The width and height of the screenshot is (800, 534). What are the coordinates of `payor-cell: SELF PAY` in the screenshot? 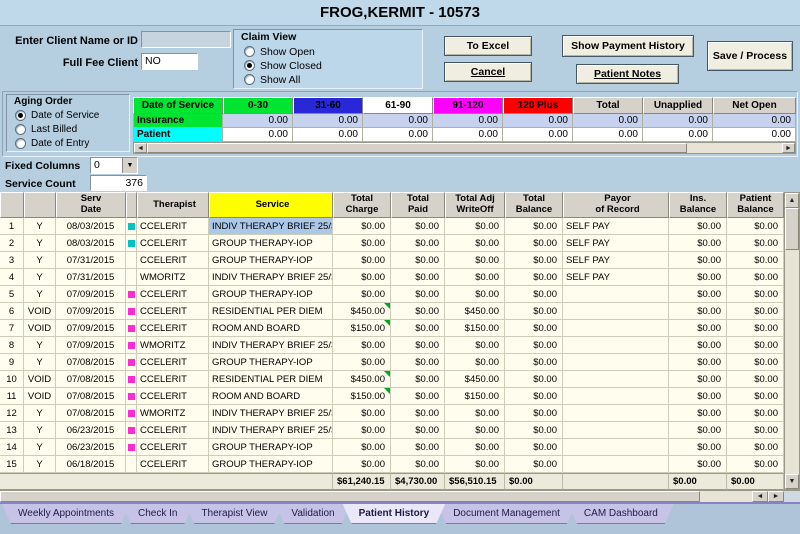 It's located at (616, 277).